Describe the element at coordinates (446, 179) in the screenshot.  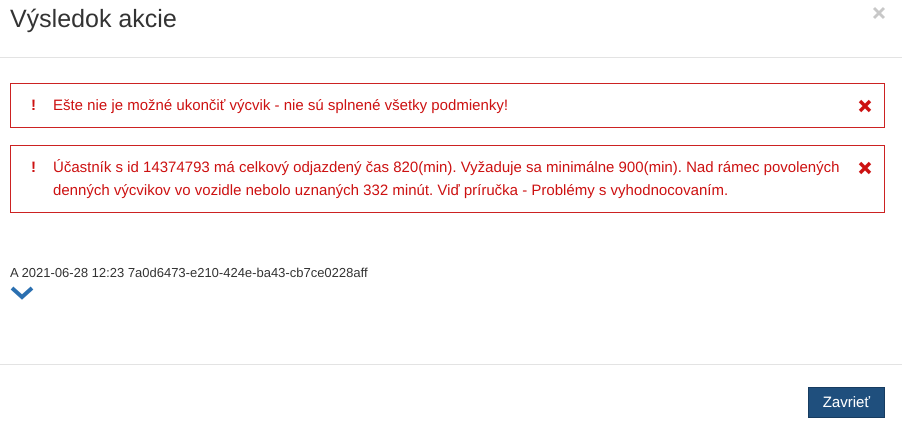
I see `error-message: Účastník s id 14374793 má celkový odjazdený čas 820(min). Vyžaduje sa minimálne 900(min). Nad rámec povolených denných výcvikov vo vozidle nebolo uznaných 332 minút. Viď príručka - Problémy s vyhodnocovaním.` at that location.